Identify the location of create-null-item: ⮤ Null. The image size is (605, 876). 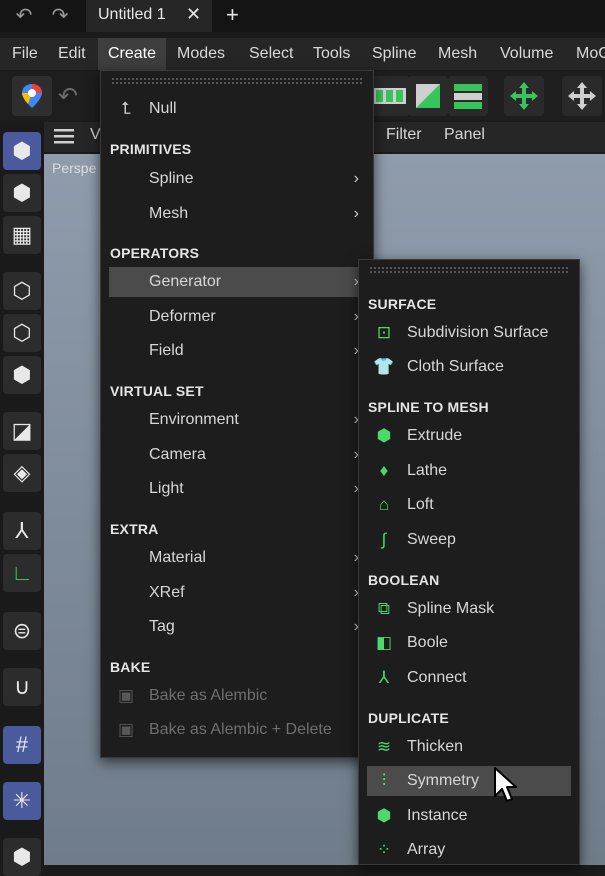
(237, 109).